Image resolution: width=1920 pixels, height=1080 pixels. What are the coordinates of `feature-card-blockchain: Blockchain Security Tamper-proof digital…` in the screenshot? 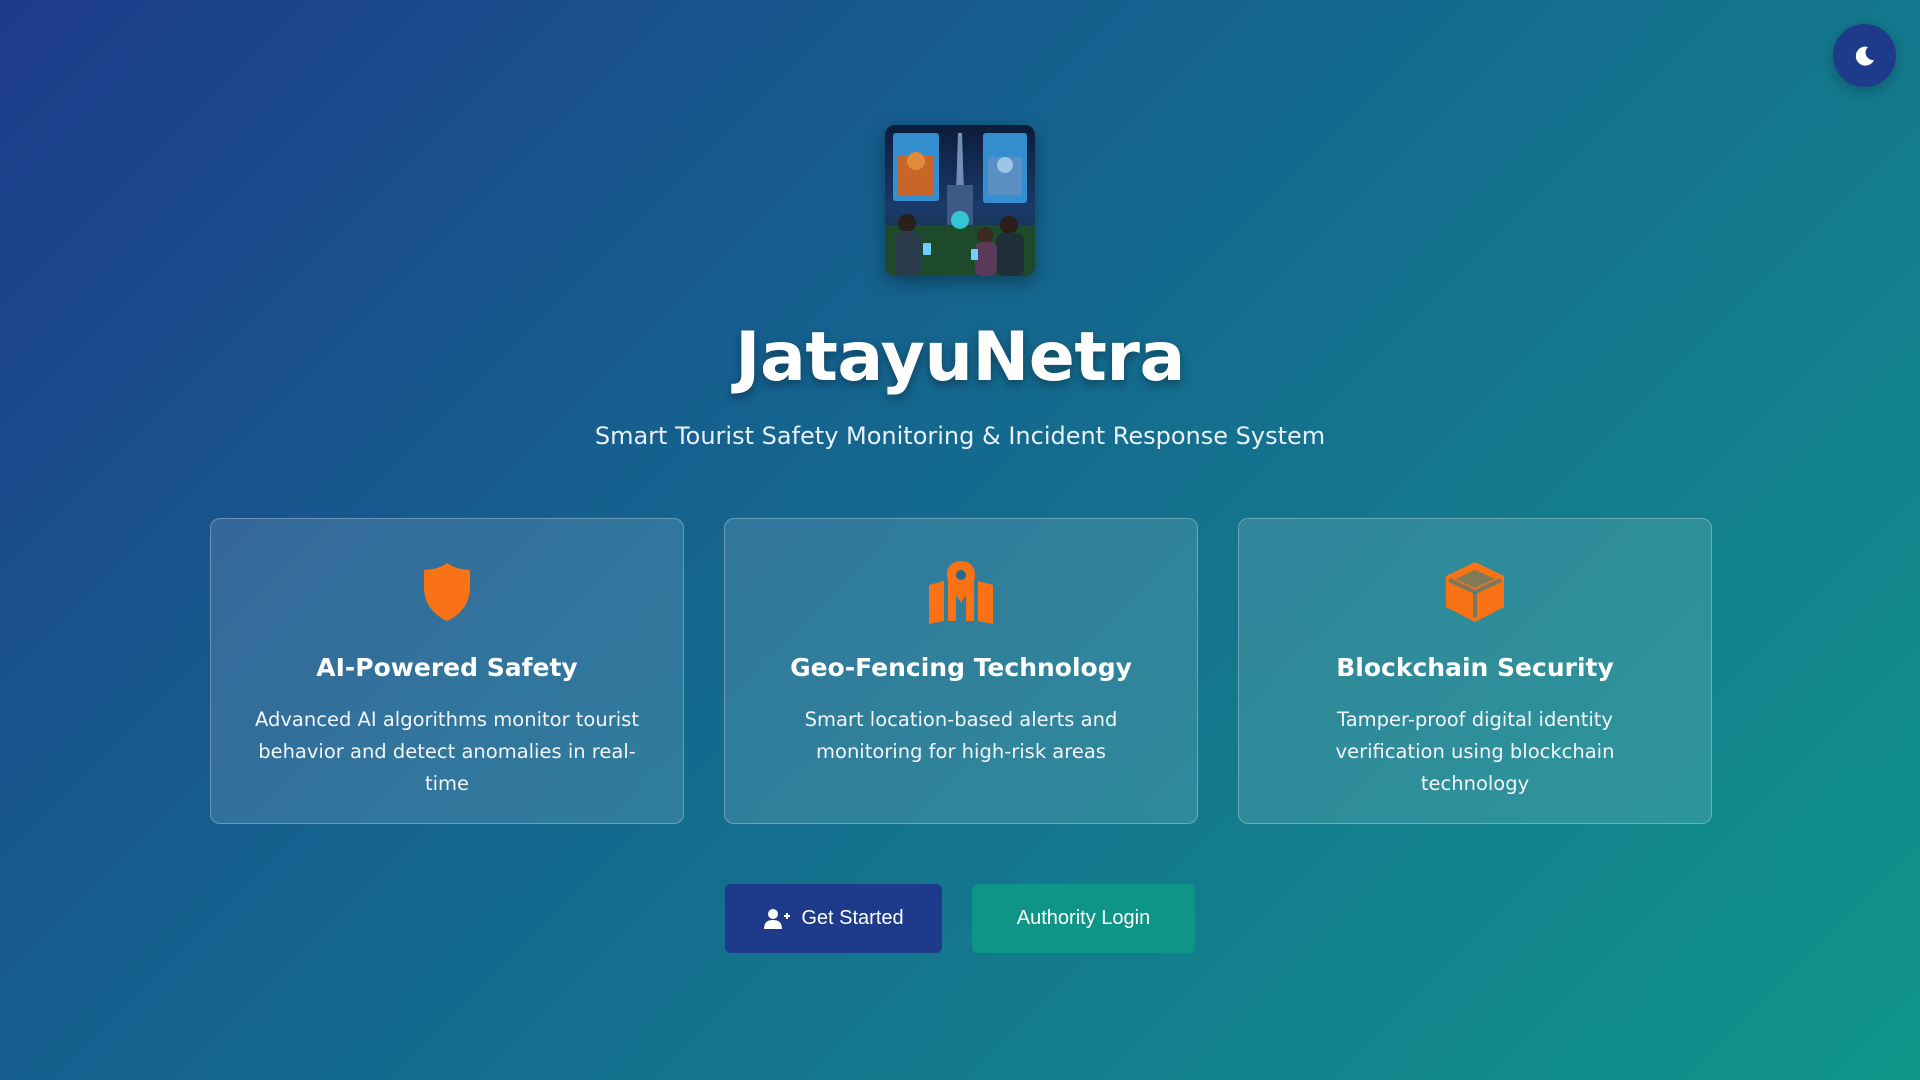 It's located at (1475, 671).